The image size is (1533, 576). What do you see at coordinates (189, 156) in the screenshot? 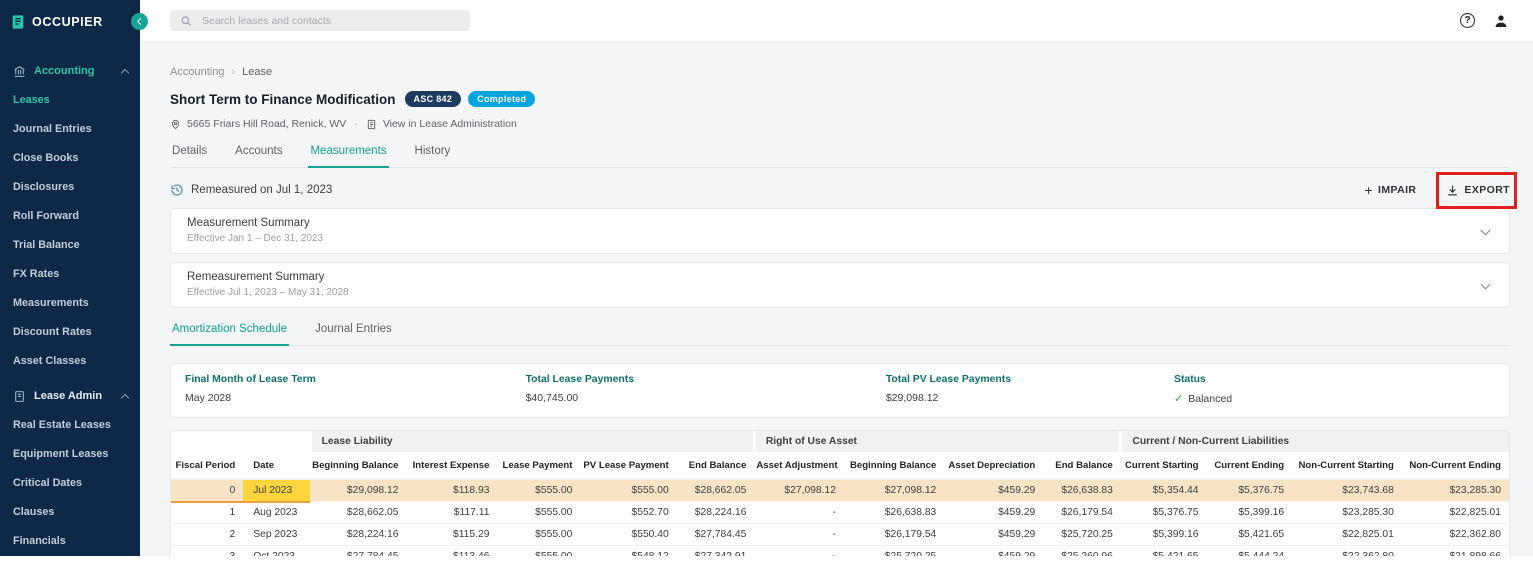
I see `tab-details: Details` at bounding box center [189, 156].